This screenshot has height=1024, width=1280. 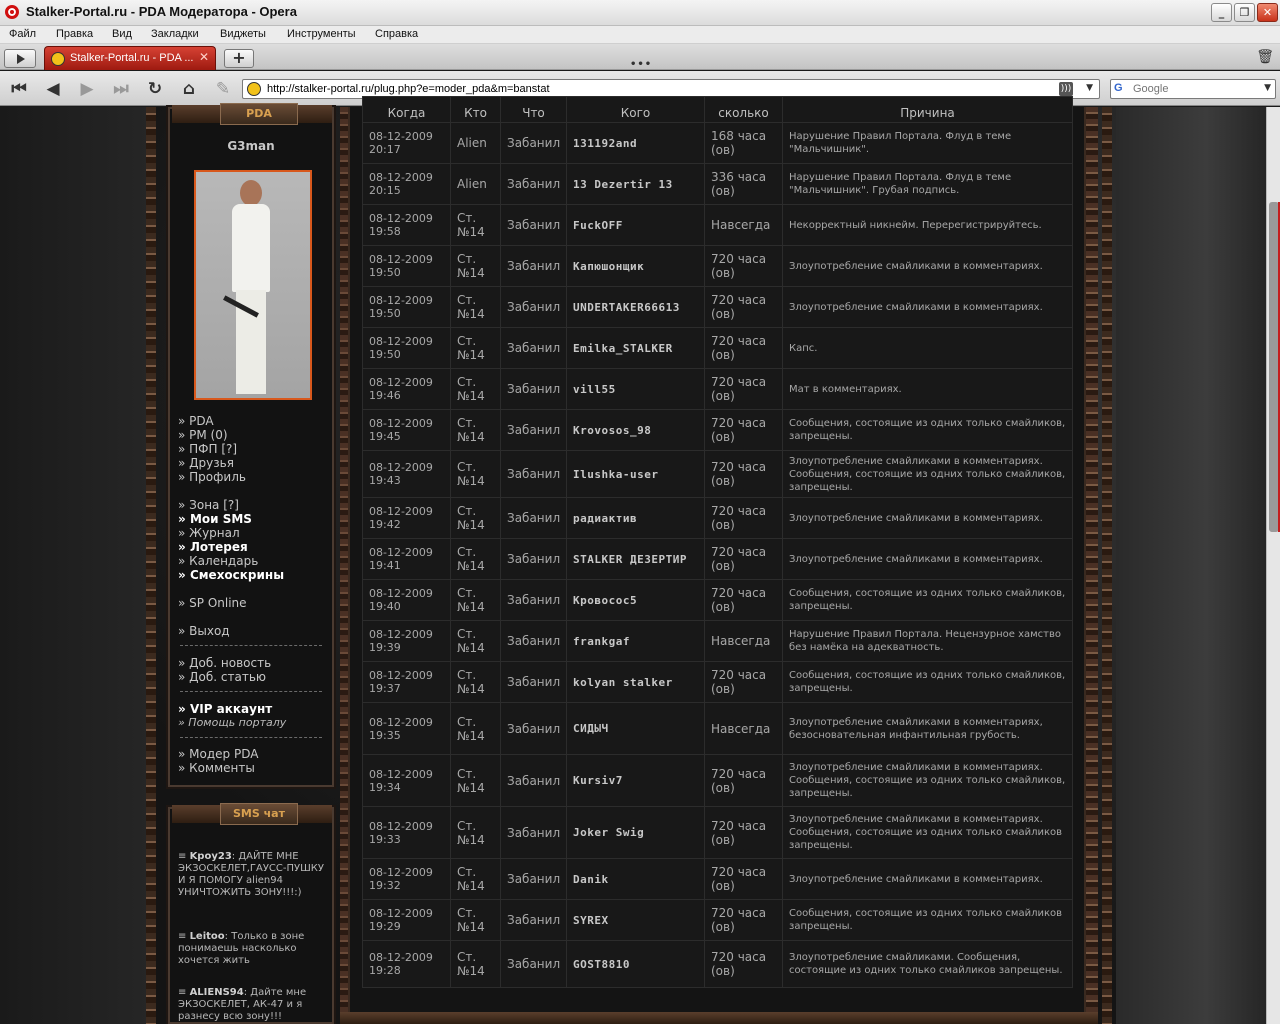 I want to click on cell-nick: Kursiv7, so click(x=635, y=780).